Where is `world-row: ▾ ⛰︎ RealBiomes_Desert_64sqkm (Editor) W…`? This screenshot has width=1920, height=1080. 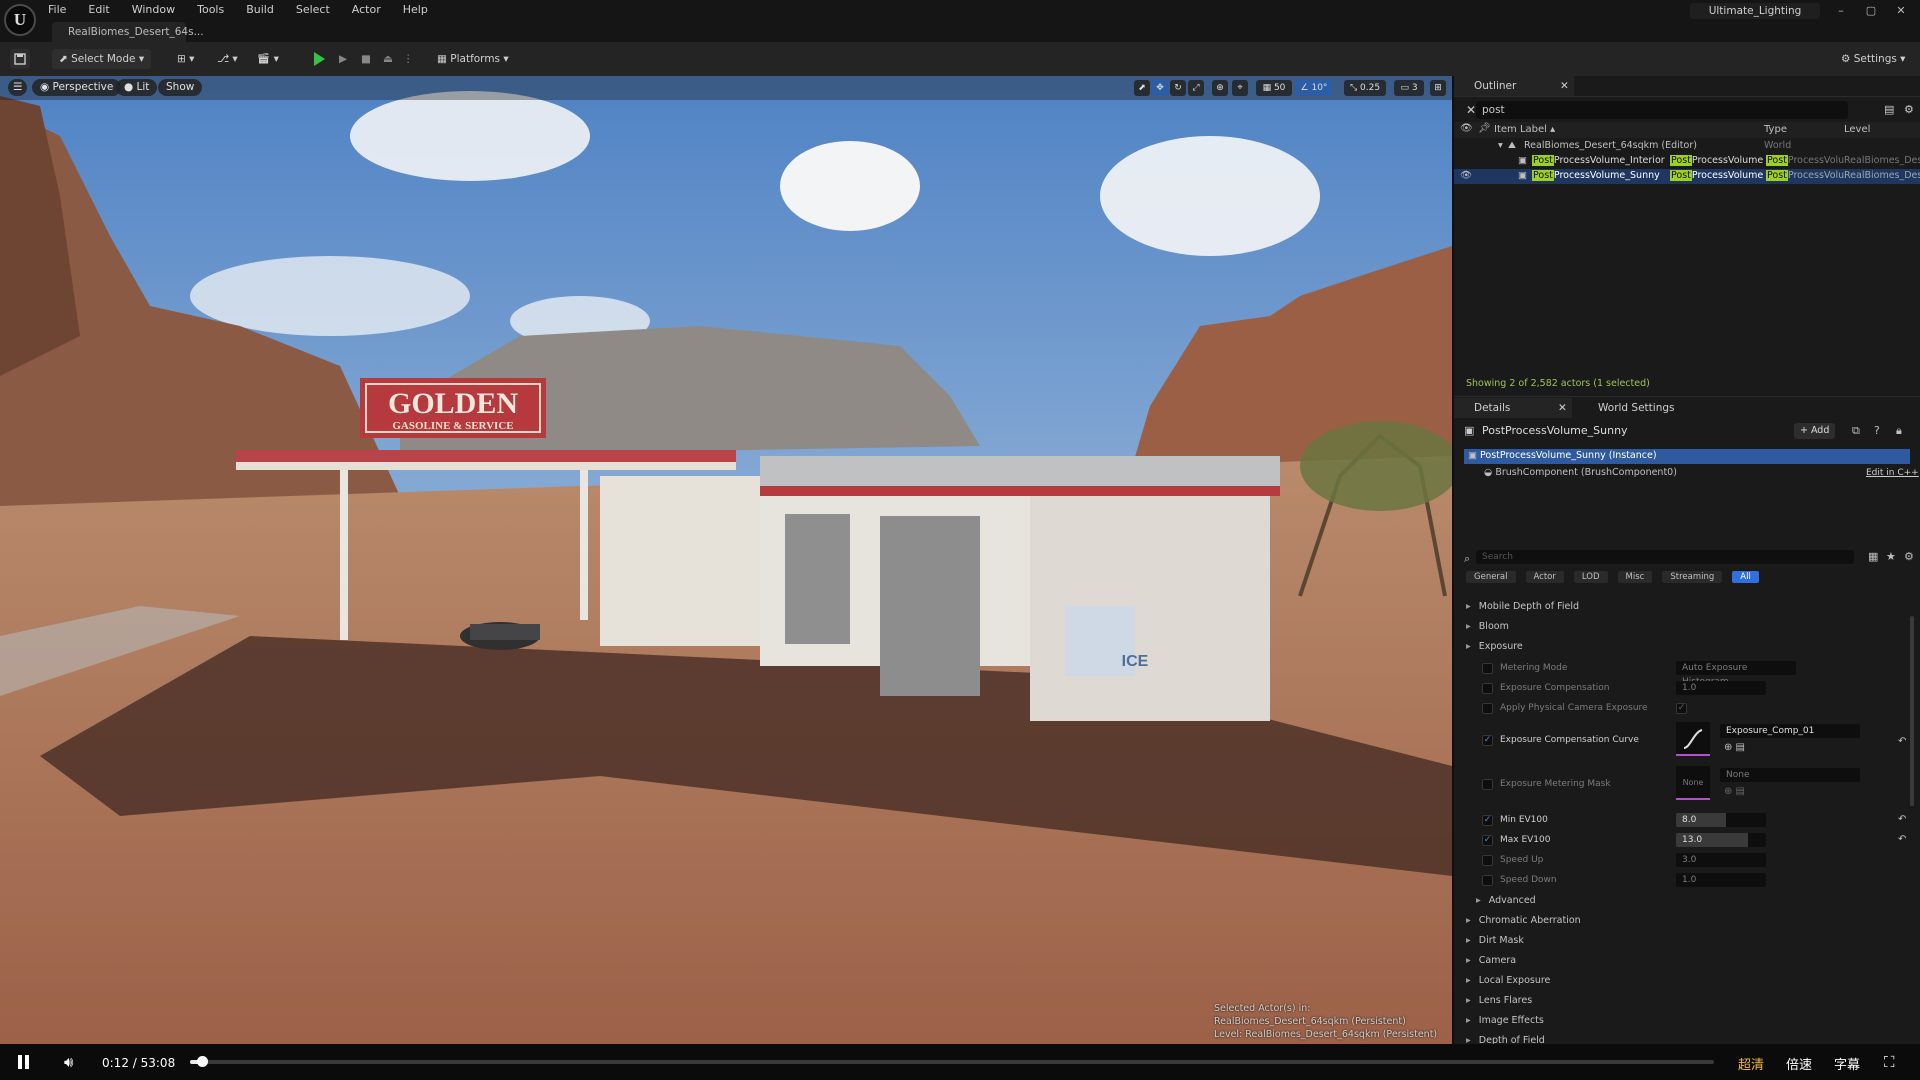 world-row: ▾ ⛰︎ RealBiomes_Desert_64sqkm (Editor) W… is located at coordinates (1687, 146).